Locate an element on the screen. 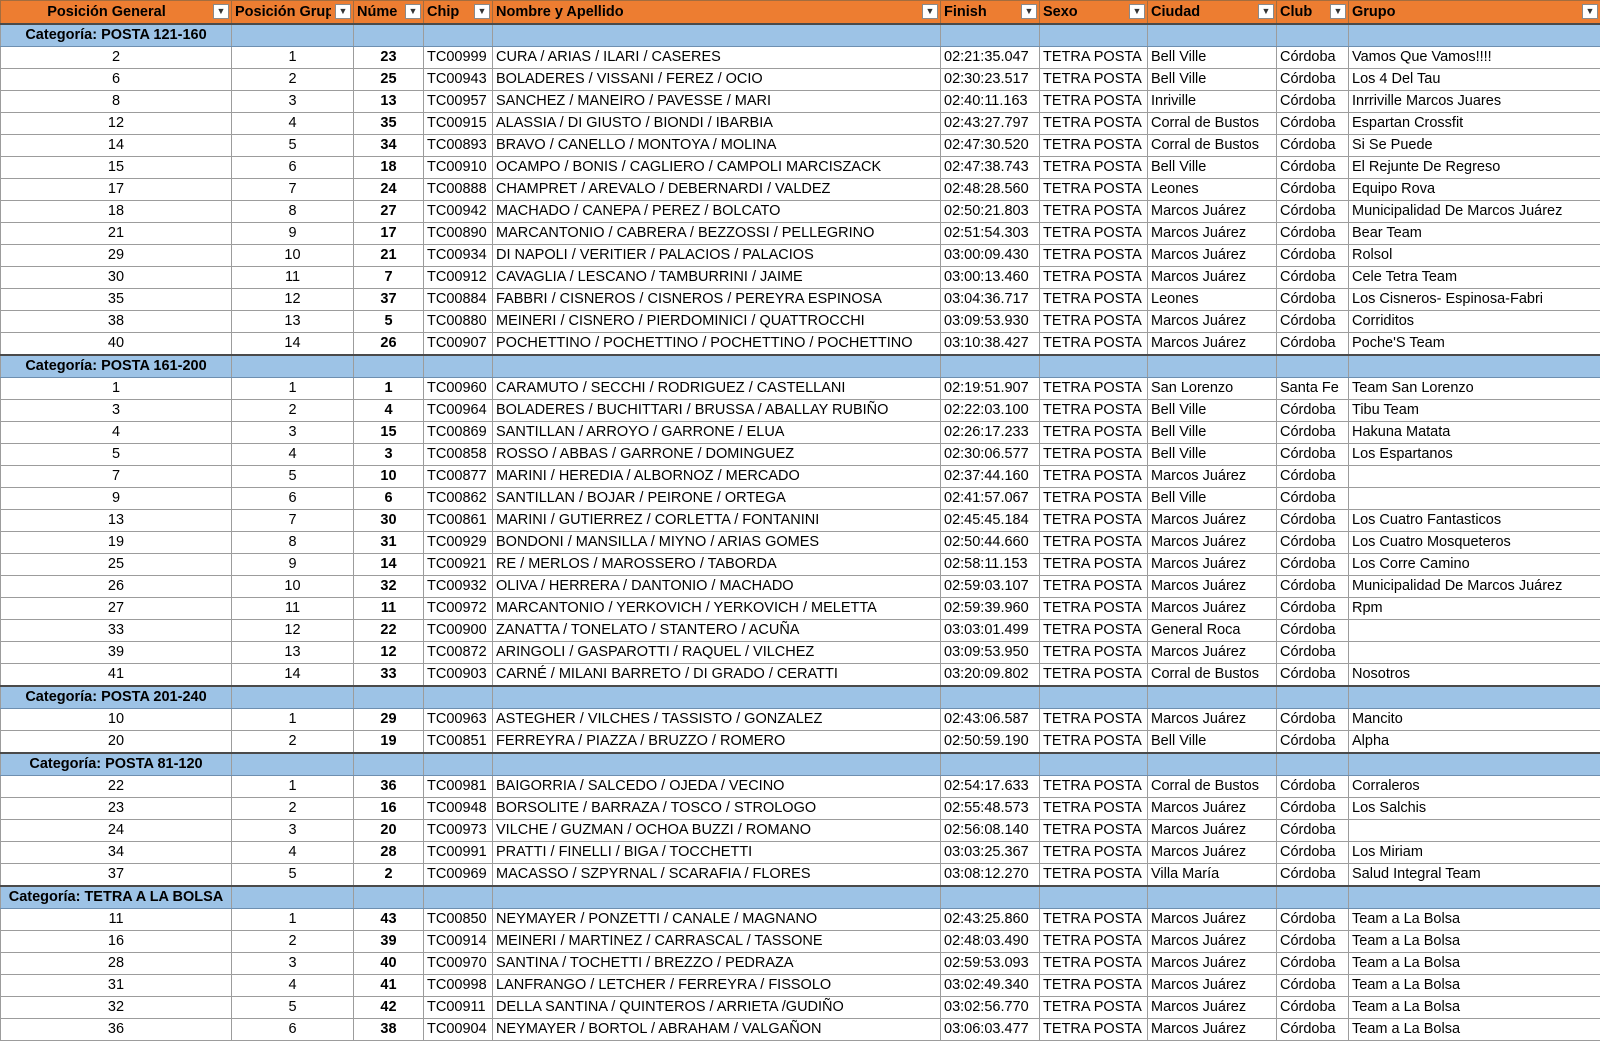  cell-numero: 18 is located at coordinates (388, 167).